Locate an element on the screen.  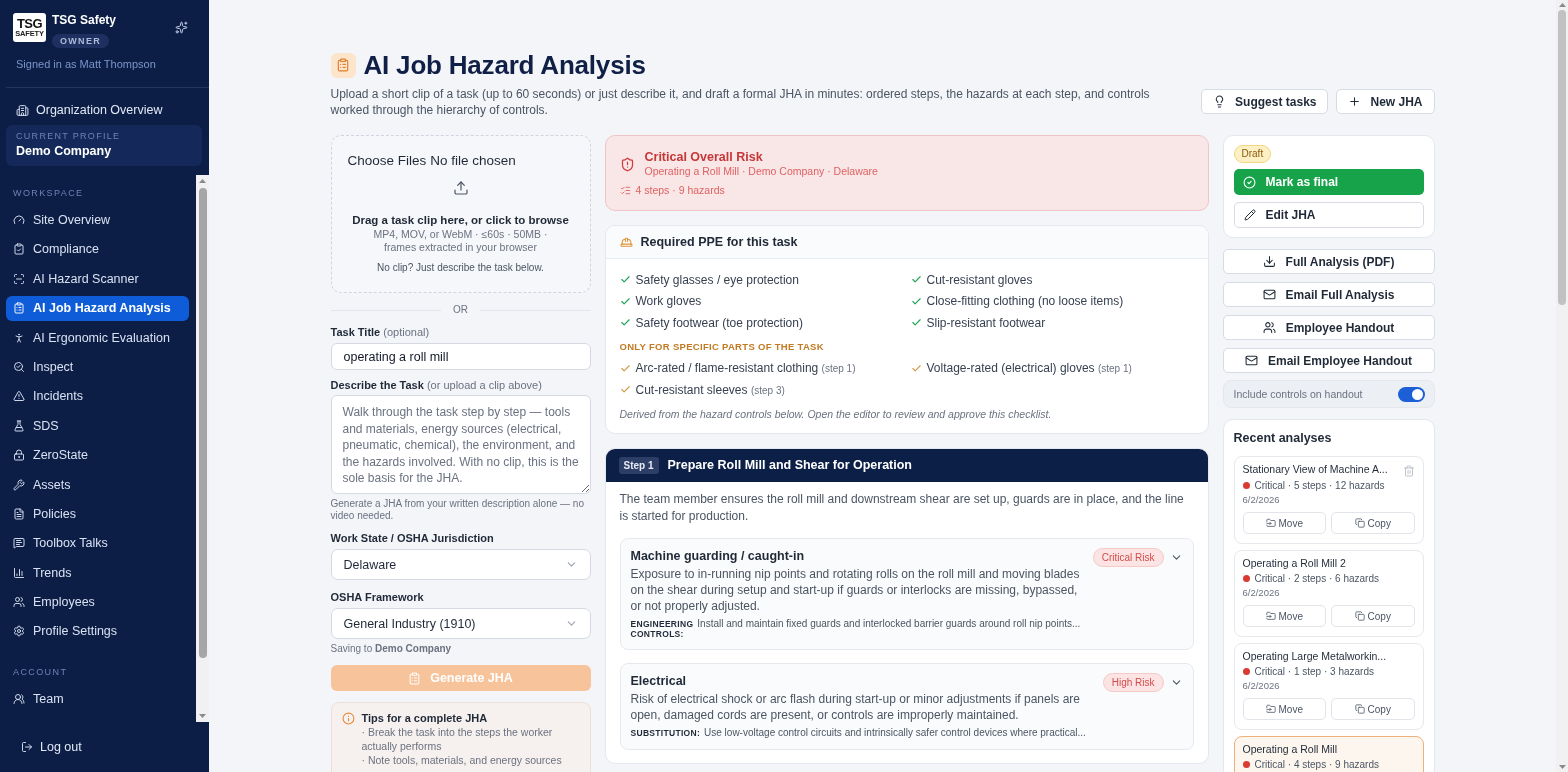
recent-item-date: 6/2/2026 is located at coordinates (1261, 686).